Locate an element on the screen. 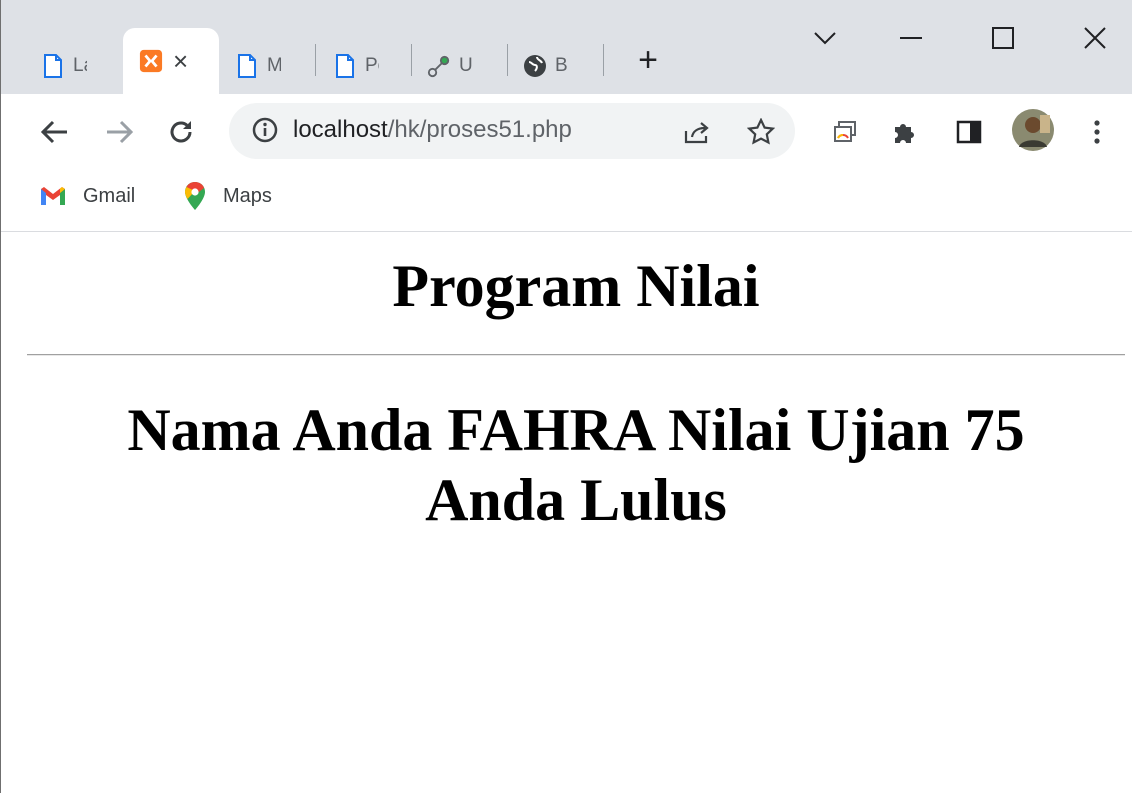  horizontal-rule is located at coordinates (576, 355).